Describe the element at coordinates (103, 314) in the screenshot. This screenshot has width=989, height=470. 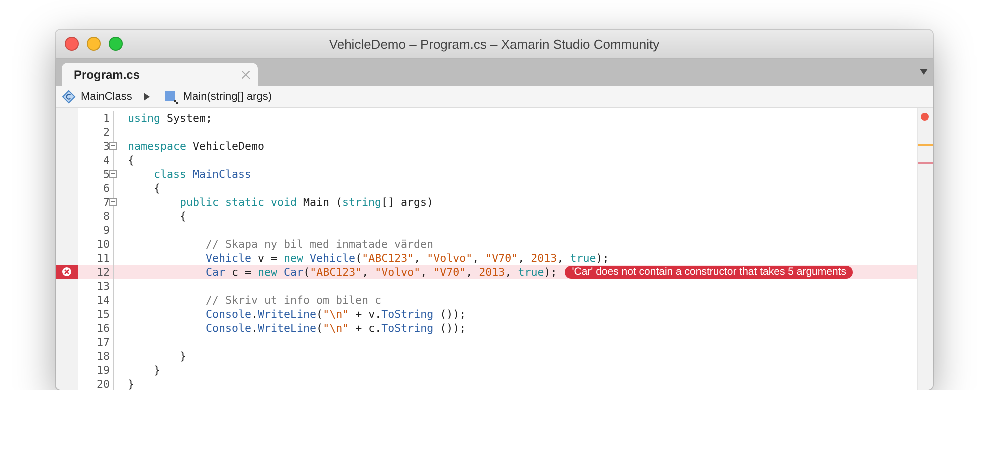
I see `line-number: 15` at that location.